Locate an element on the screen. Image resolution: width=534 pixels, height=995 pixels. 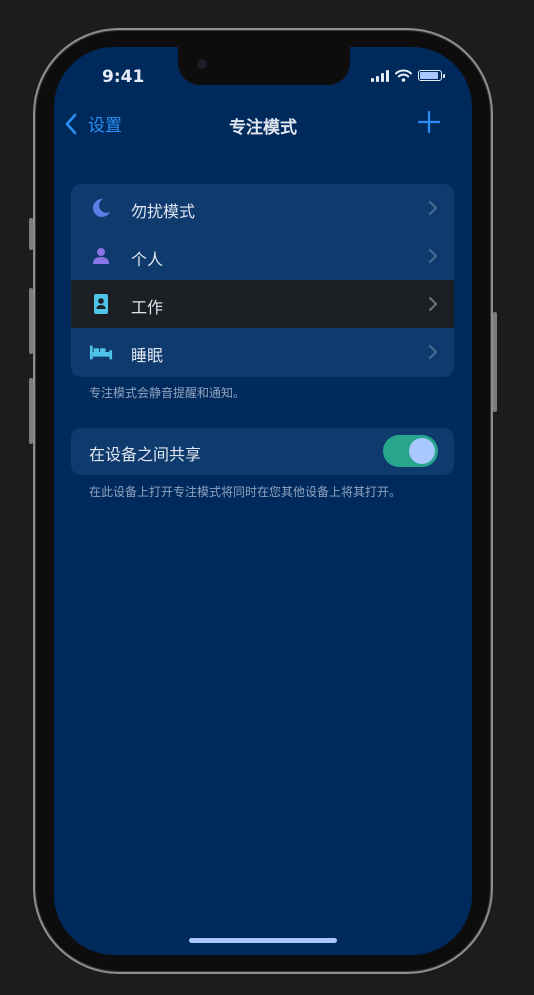
bed-icon is located at coordinates (101, 352).